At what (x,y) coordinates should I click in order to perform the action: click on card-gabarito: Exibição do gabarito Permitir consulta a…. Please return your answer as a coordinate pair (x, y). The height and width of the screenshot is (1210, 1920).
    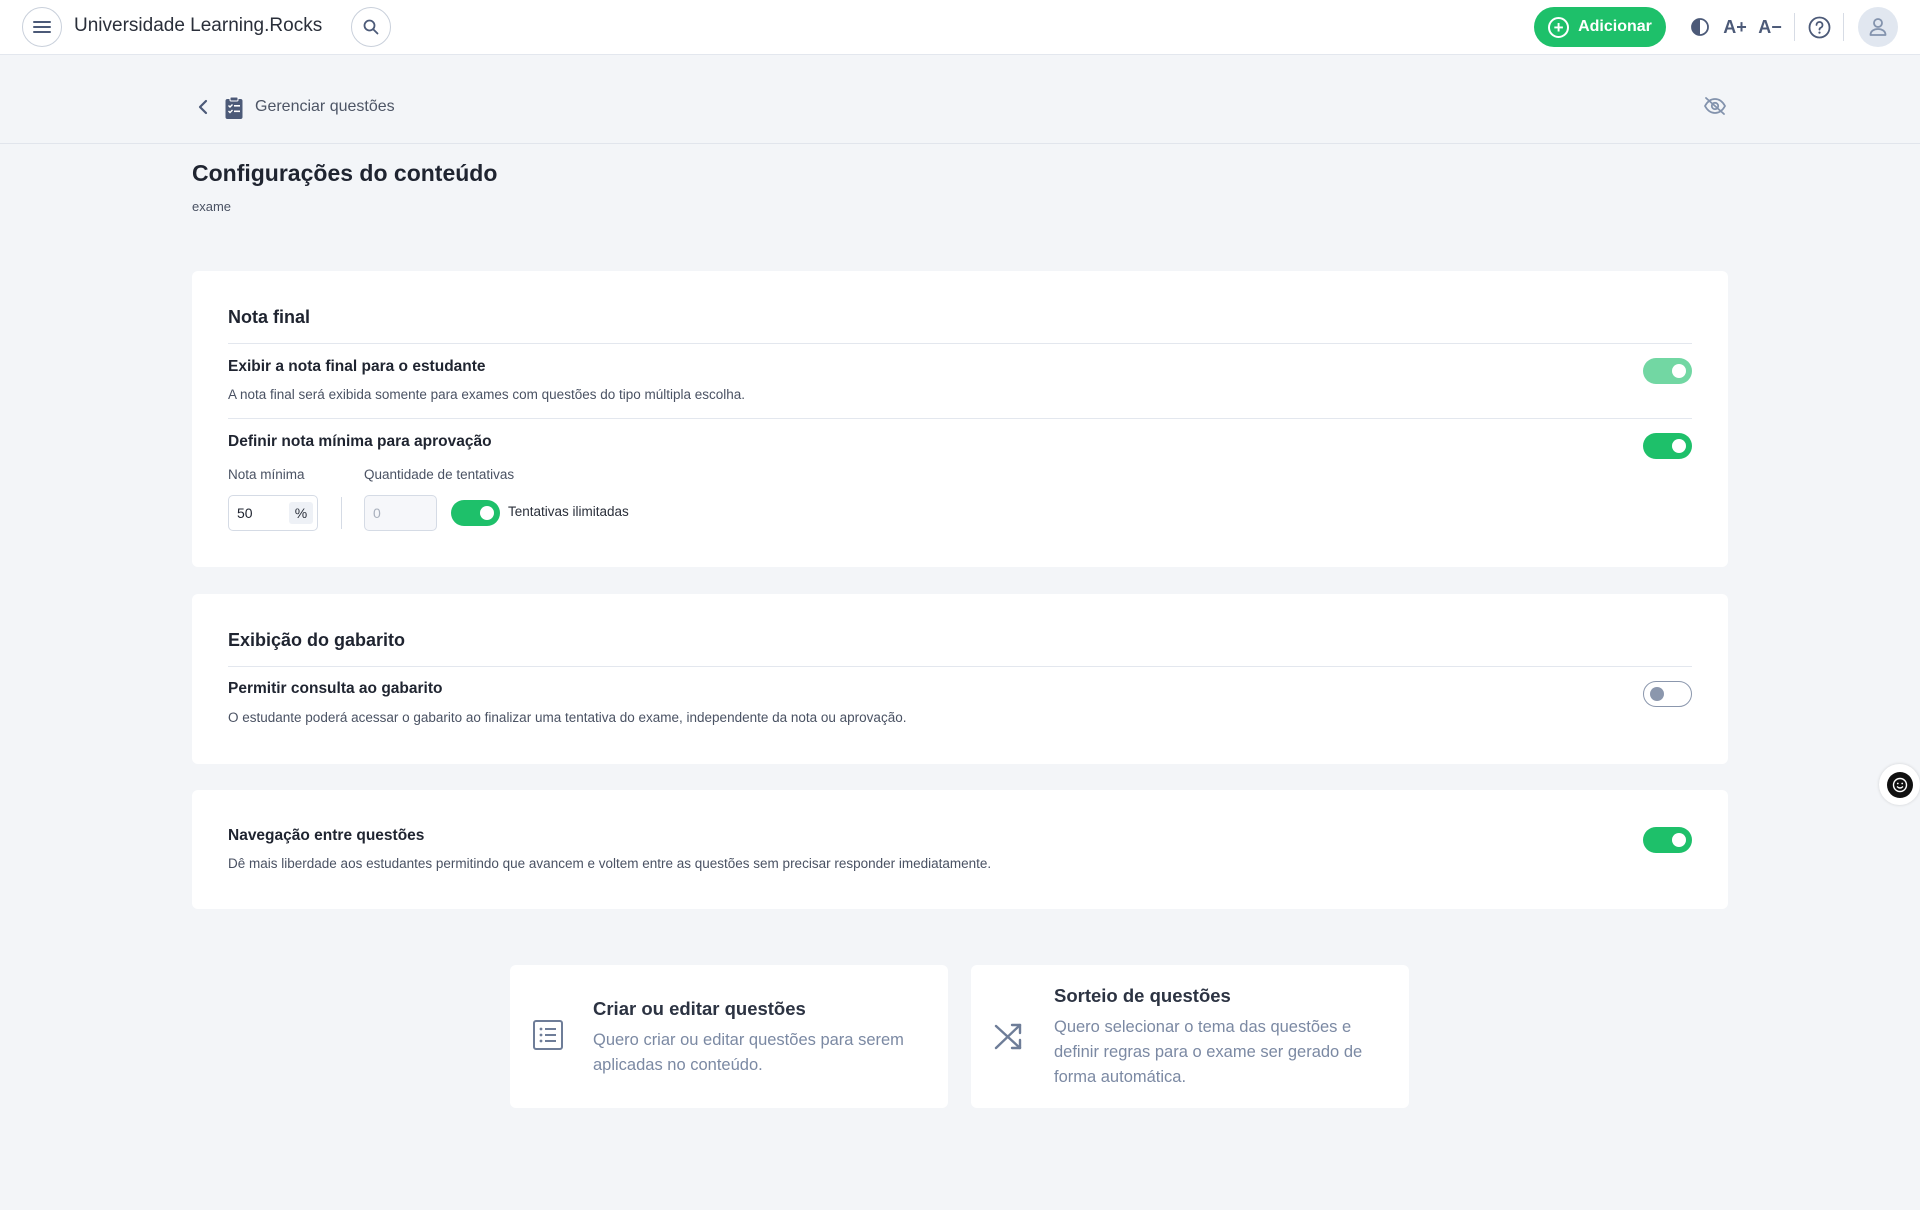
    Looking at the image, I should click on (960, 679).